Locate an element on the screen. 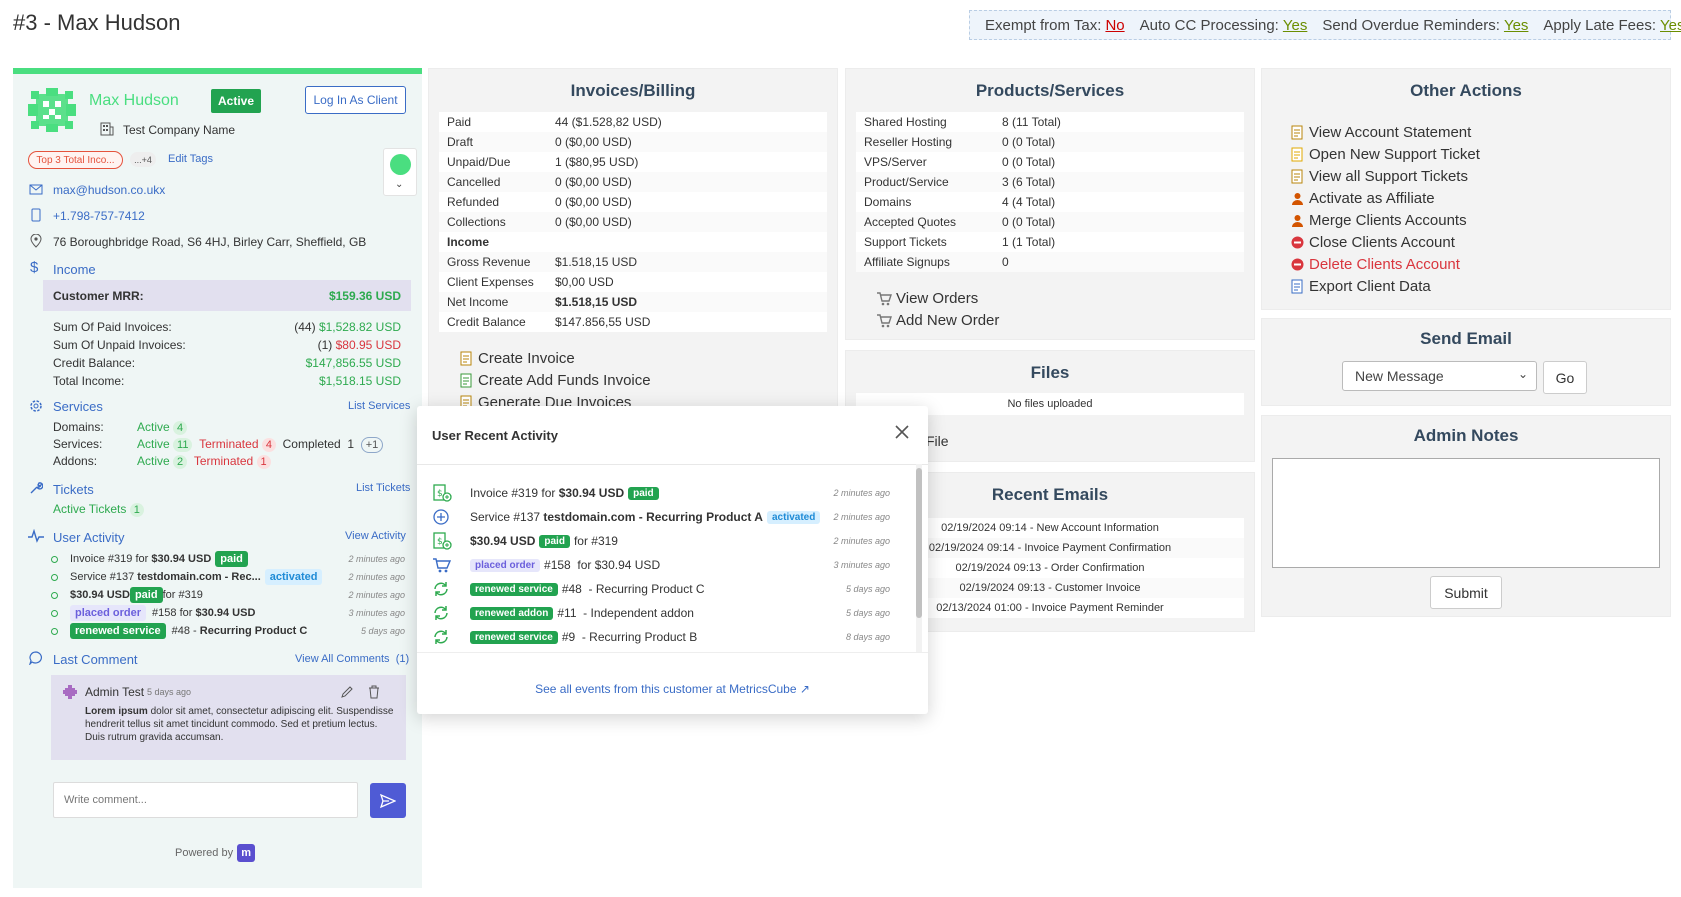 The image size is (1681, 897). send-comment-button is located at coordinates (388, 800).